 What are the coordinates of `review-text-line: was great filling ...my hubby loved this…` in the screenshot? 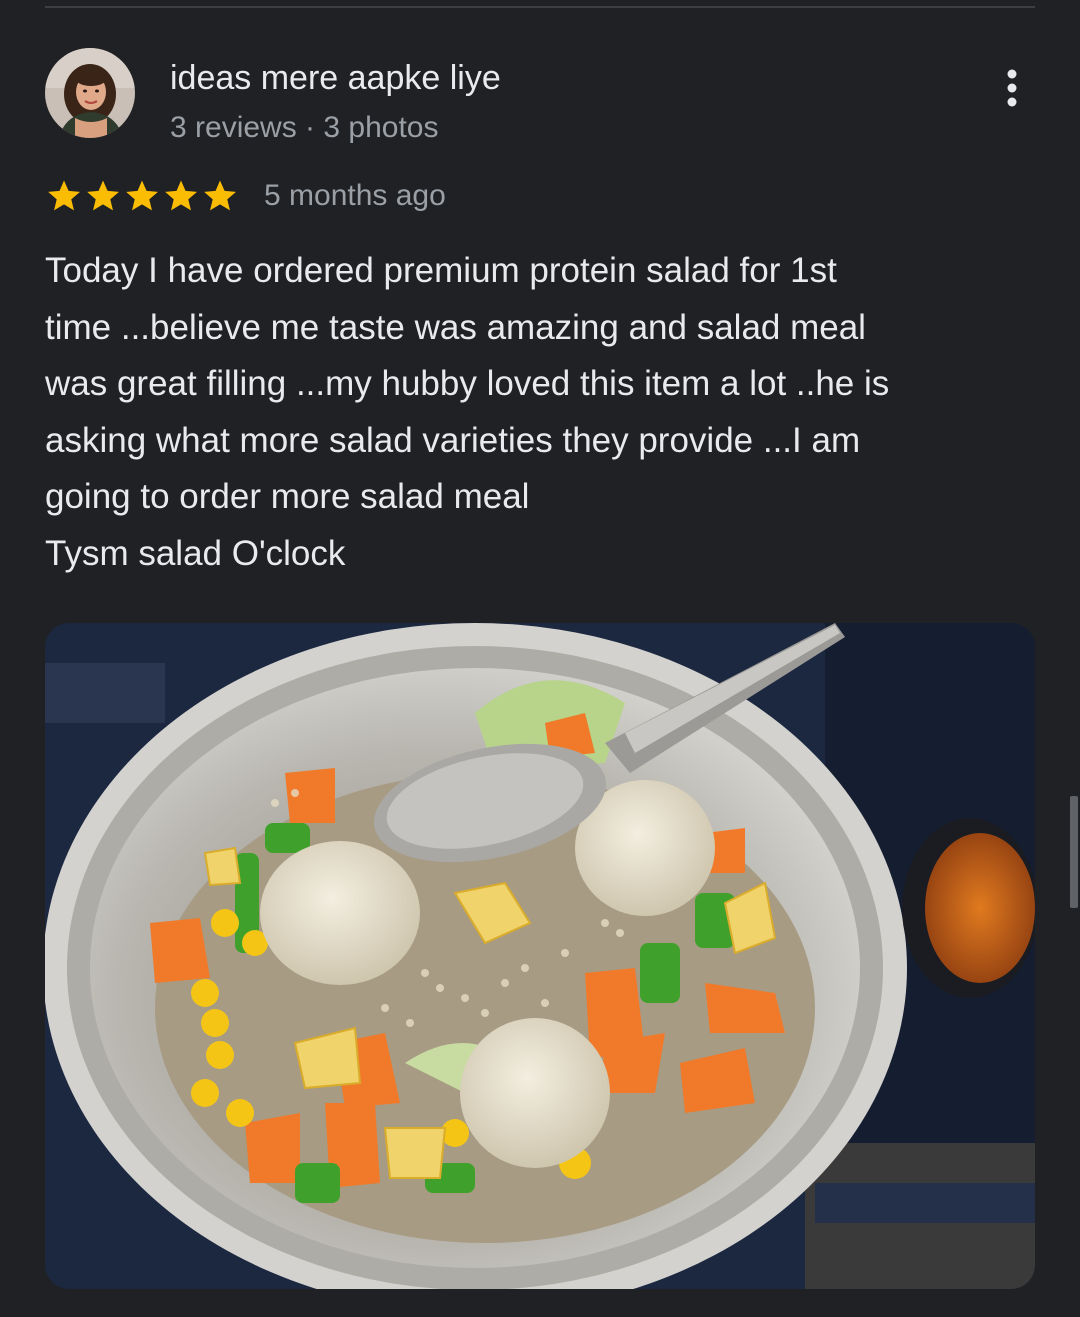 It's located at (467, 383).